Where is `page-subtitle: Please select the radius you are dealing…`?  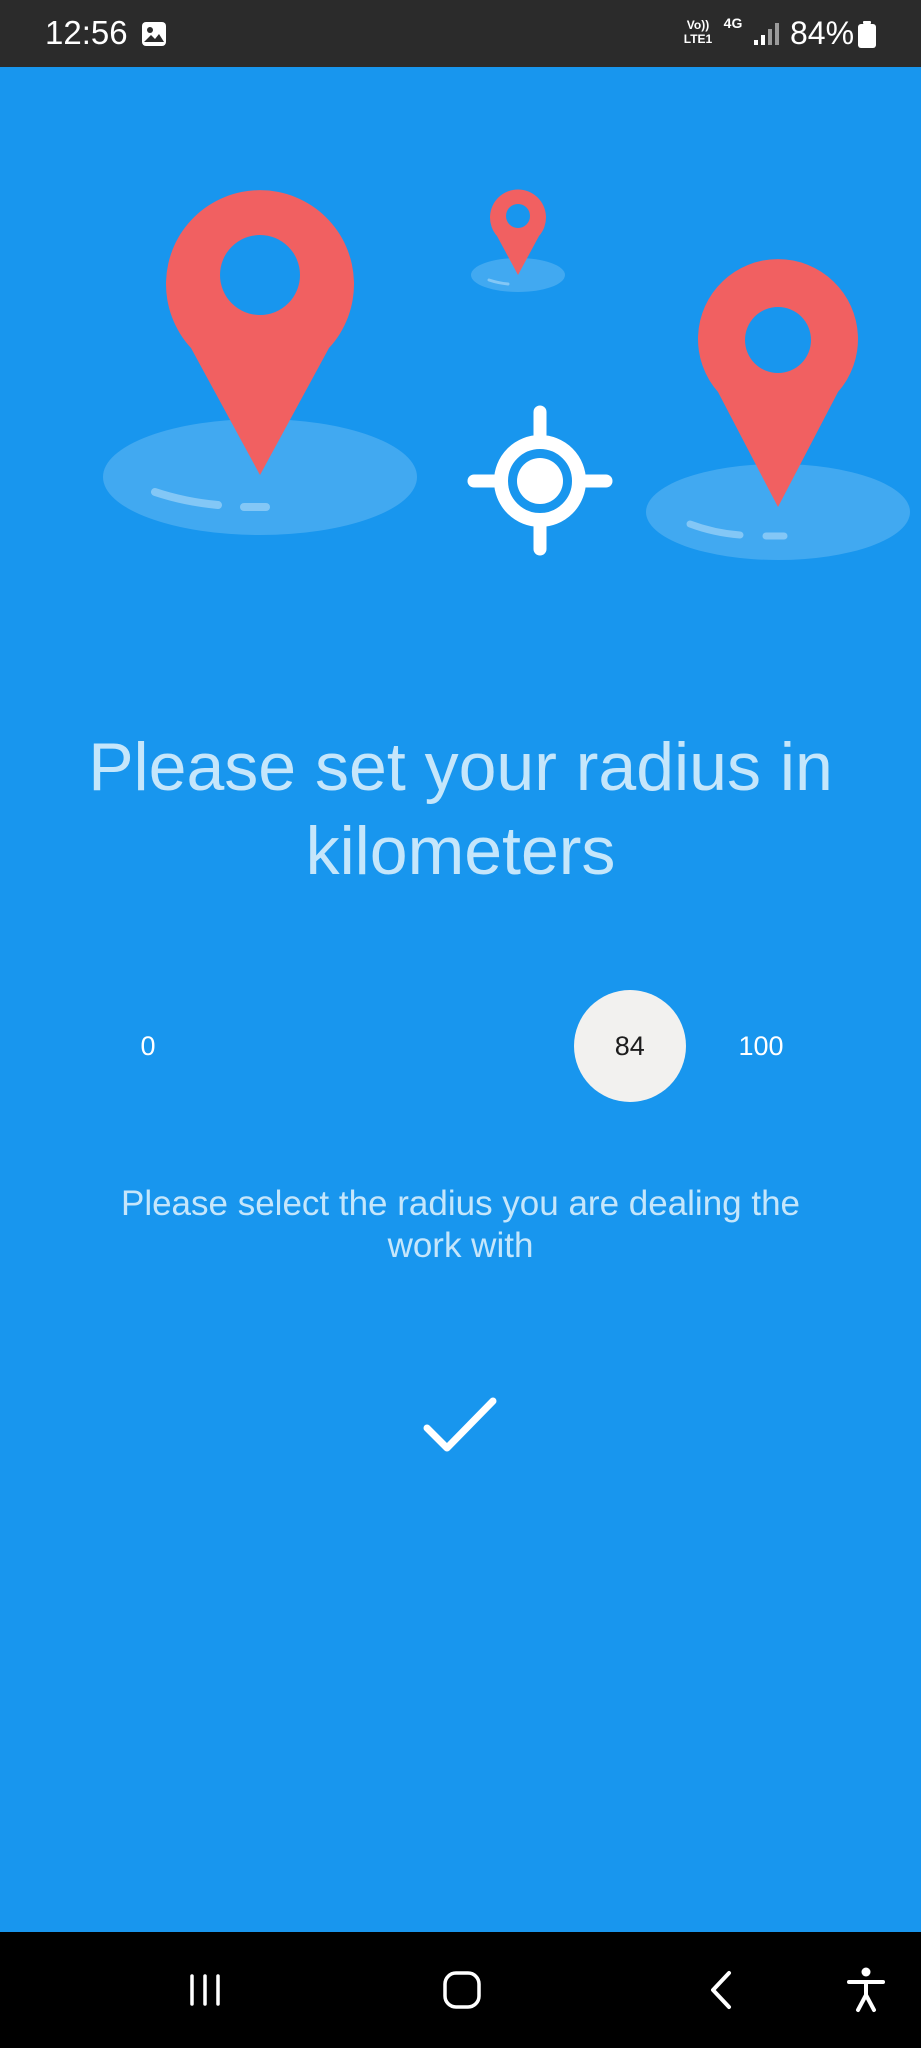
page-subtitle: Please select the radius you are dealing… is located at coordinates (460, 1224).